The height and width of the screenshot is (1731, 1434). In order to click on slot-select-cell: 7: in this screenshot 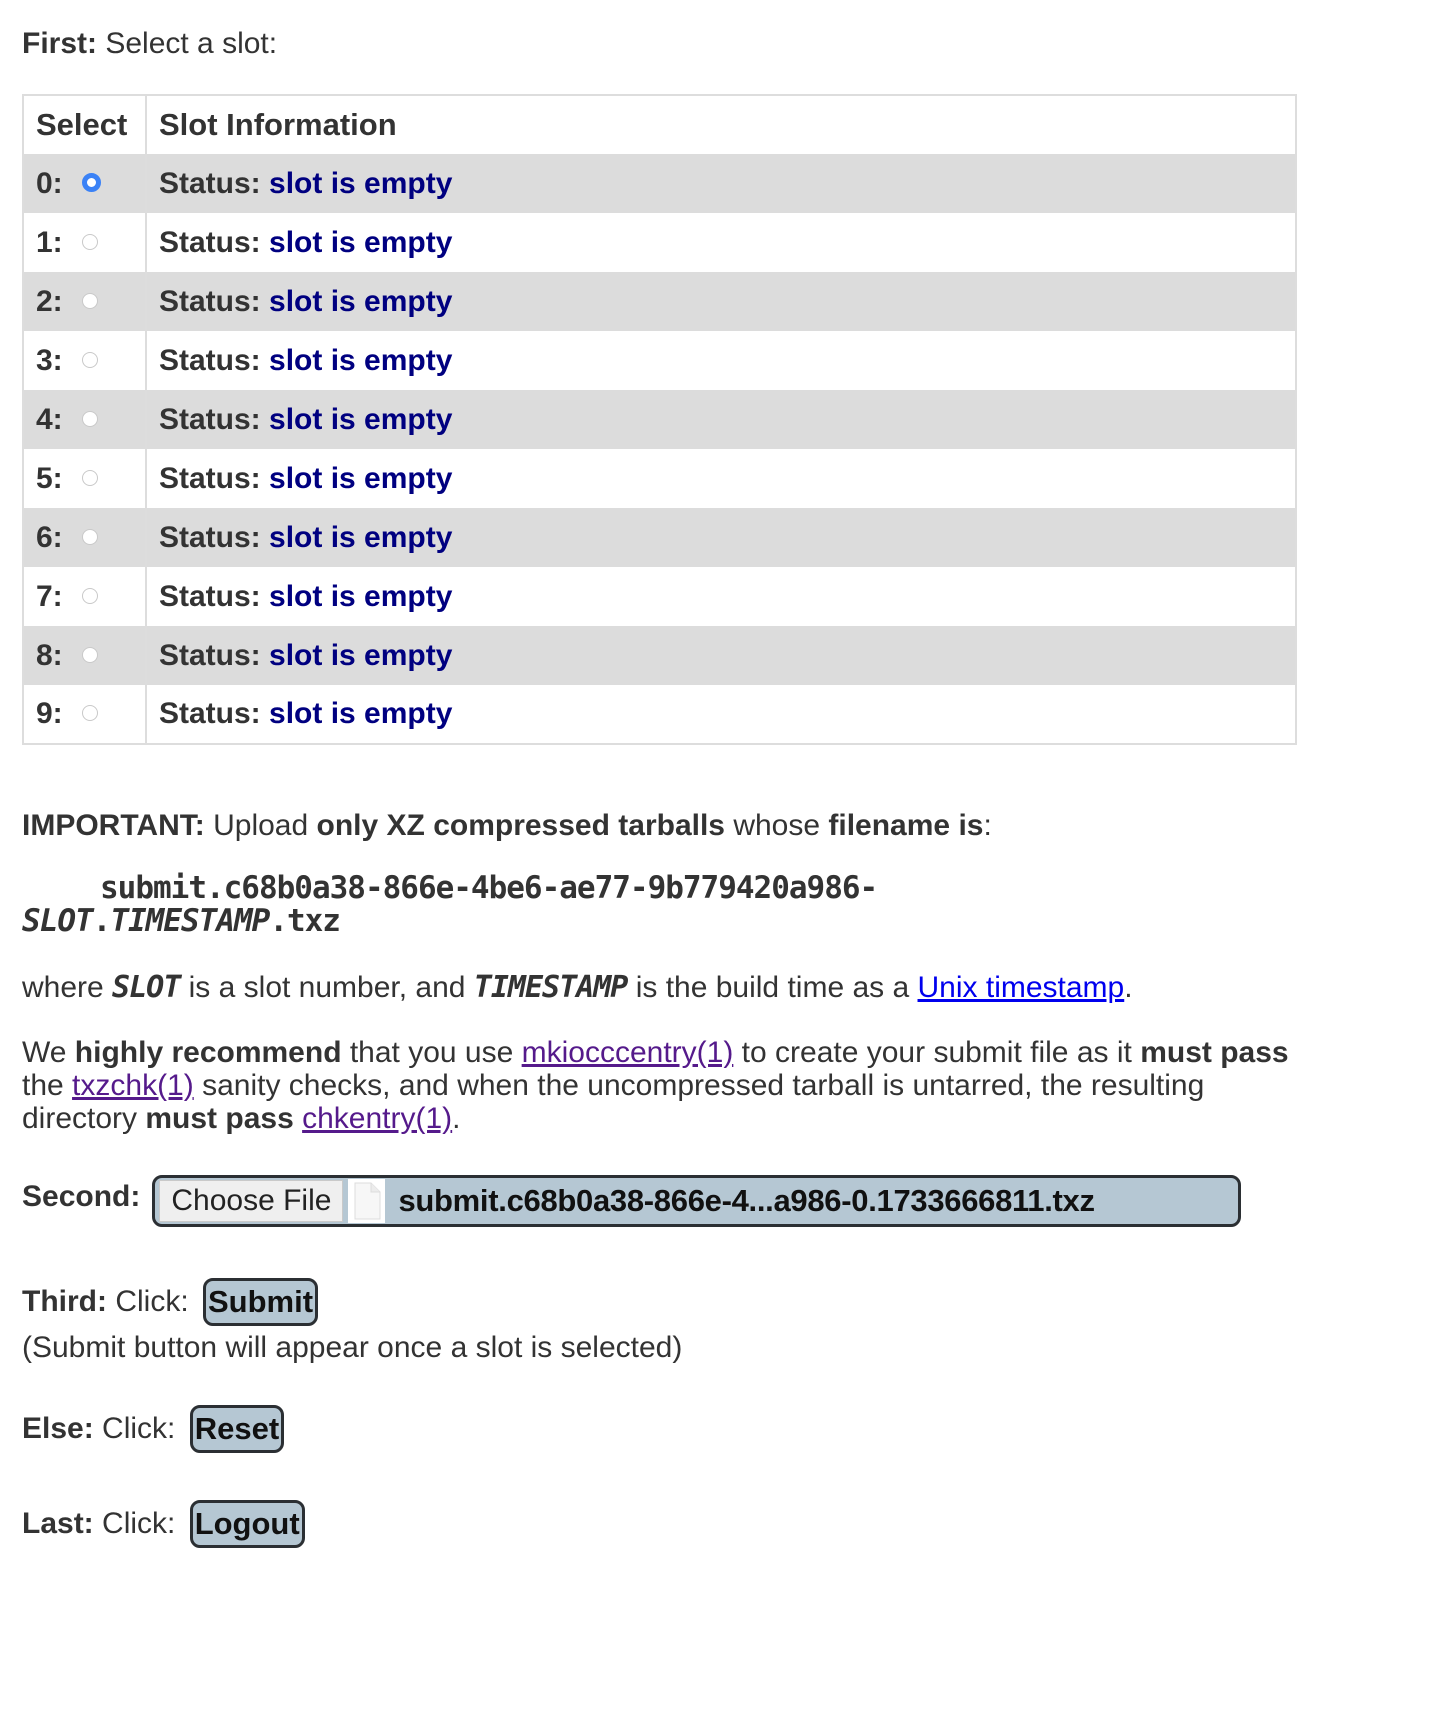, I will do `click(85, 596)`.